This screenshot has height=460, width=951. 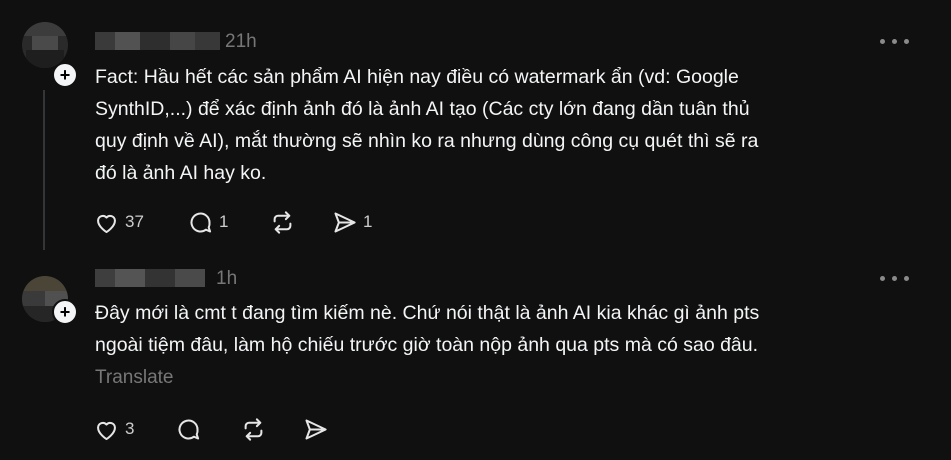 I want to click on like-count: 37, so click(x=134, y=221).